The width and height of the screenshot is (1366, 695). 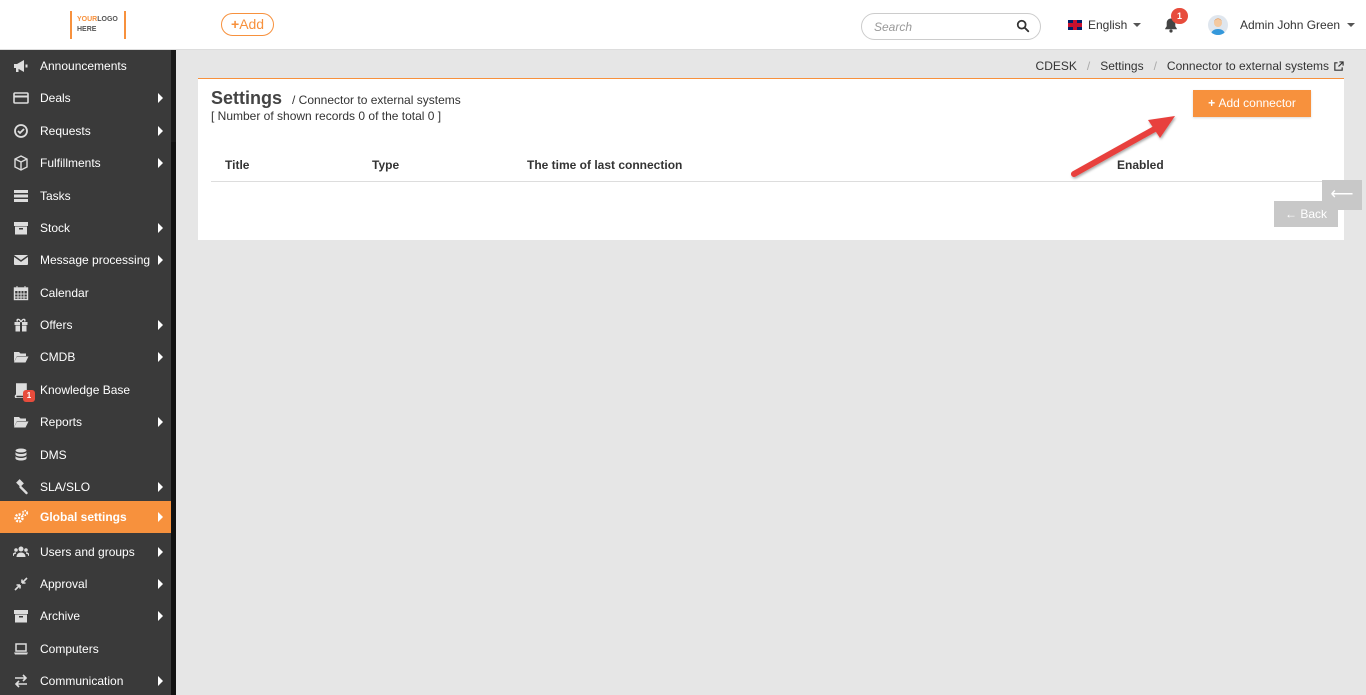 I want to click on sidebar-item-calendar: Calendar, so click(x=85, y=293).